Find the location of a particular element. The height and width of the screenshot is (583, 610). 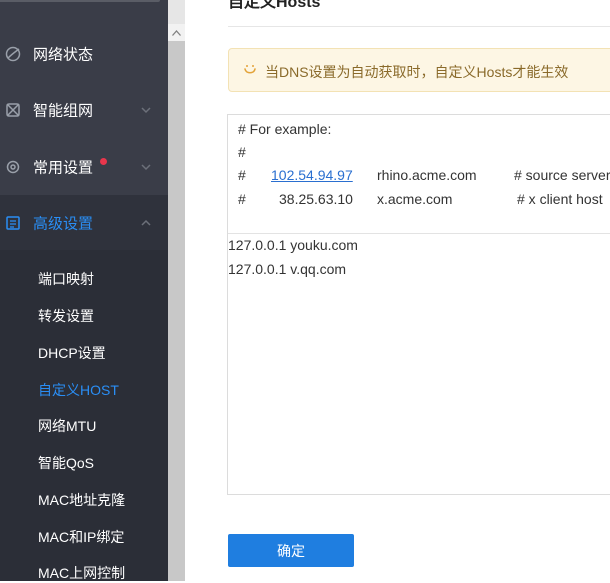

example-line: # is located at coordinates (242, 152).